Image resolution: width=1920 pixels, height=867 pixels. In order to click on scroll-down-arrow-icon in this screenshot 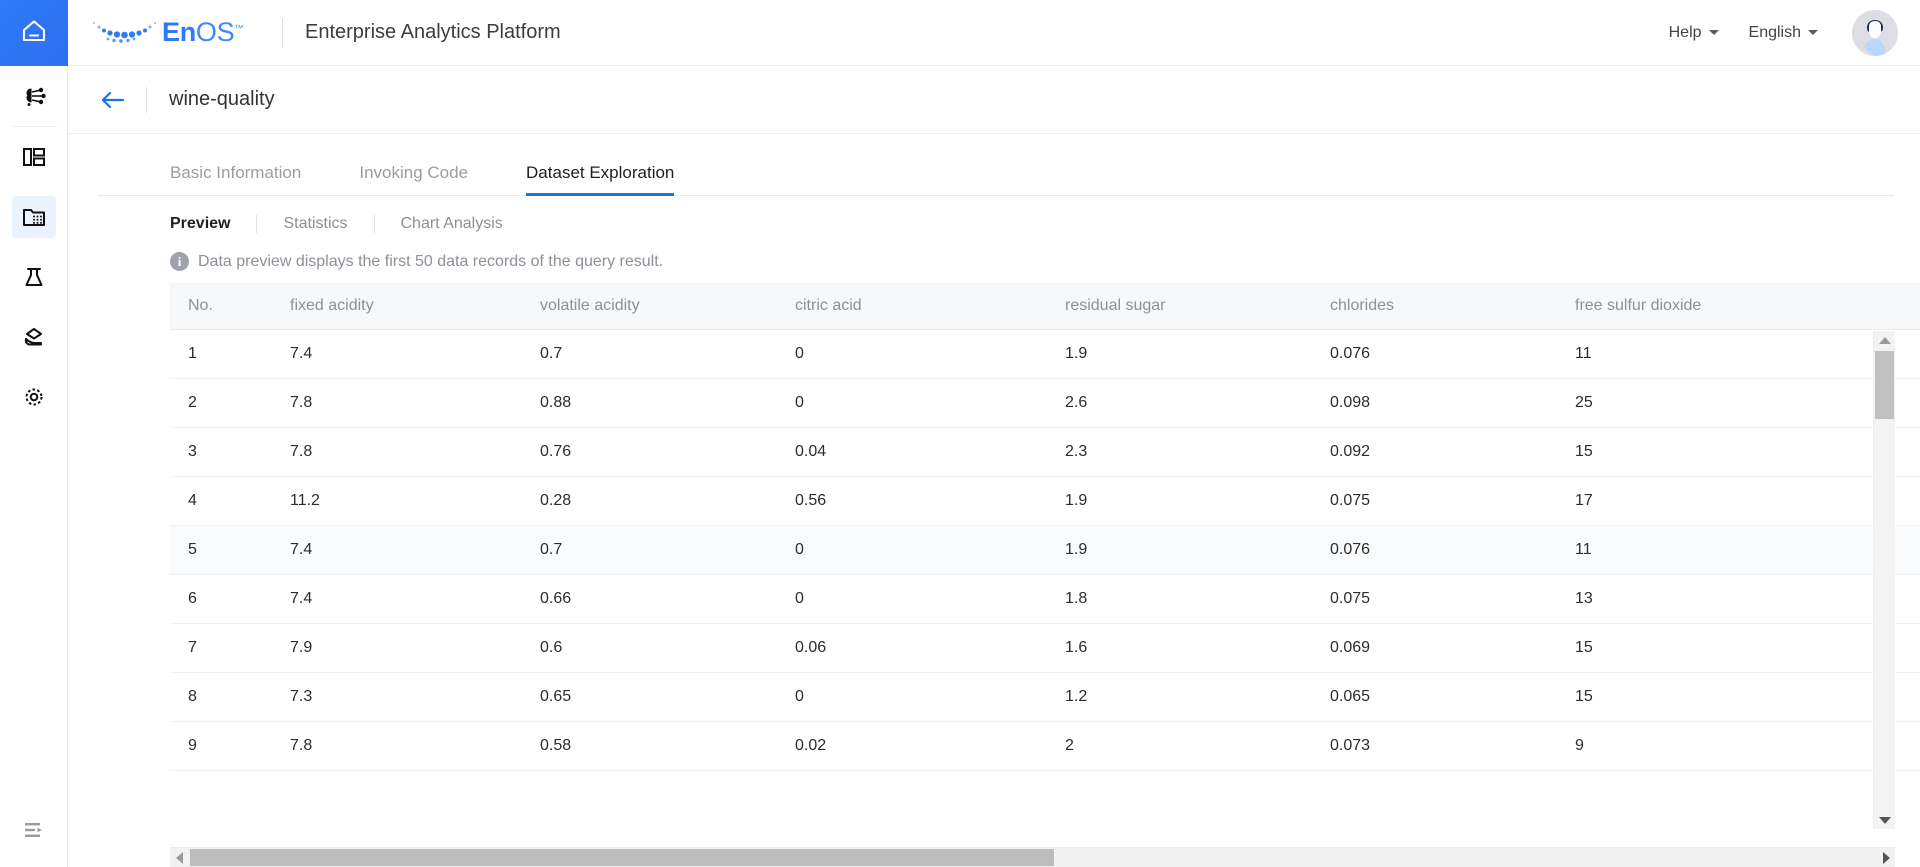, I will do `click(1884, 820)`.